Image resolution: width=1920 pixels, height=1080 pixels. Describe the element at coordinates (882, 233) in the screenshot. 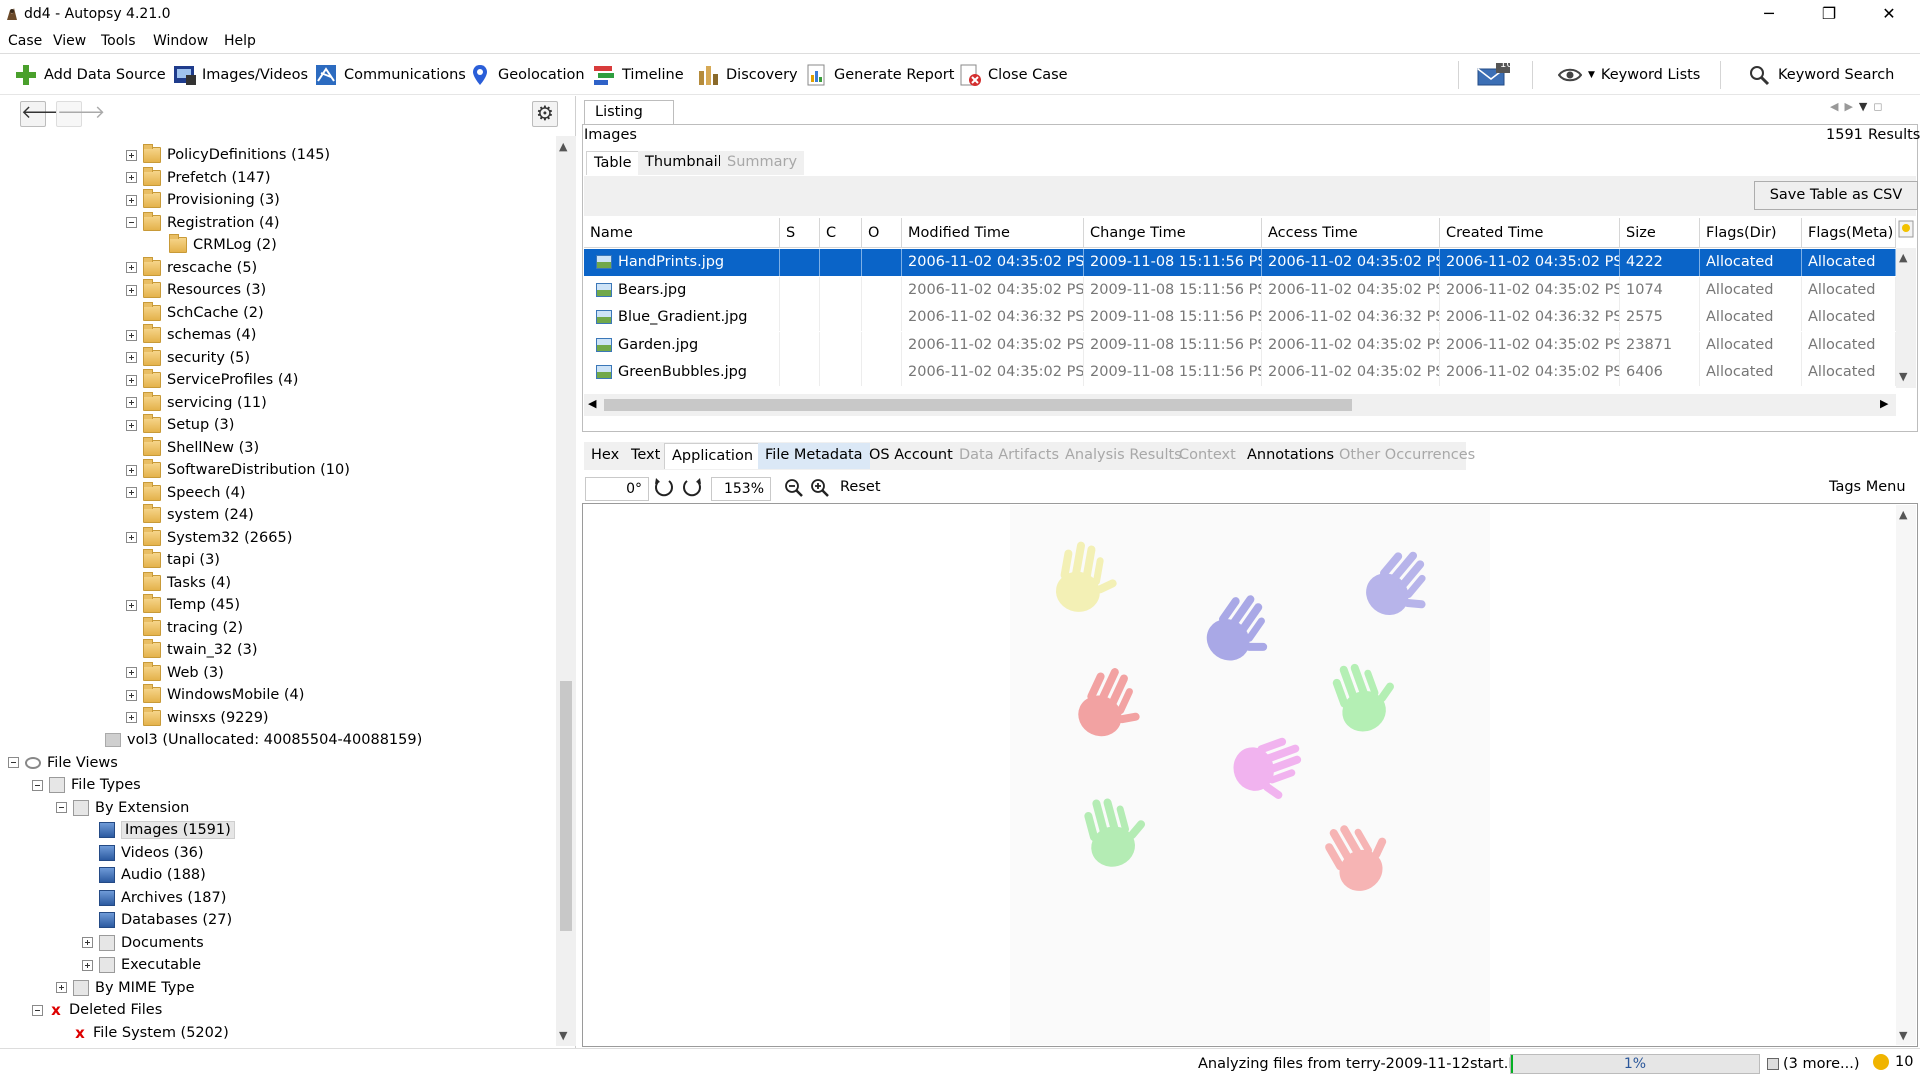

I see `column-header: O` at that location.